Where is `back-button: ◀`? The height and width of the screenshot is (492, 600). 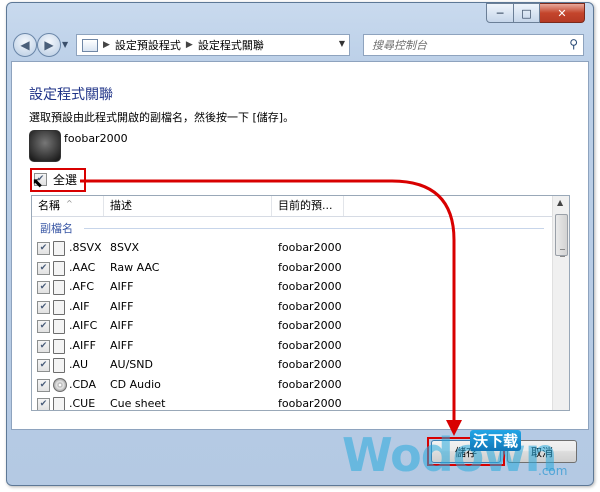 back-button: ◀ is located at coordinates (25, 45).